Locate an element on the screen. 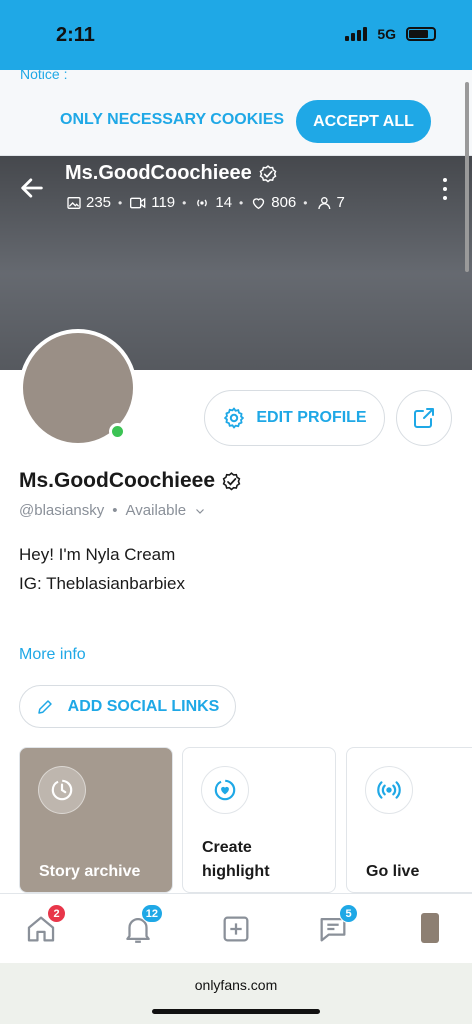 The image size is (472, 1024). go-live-card: Go live is located at coordinates (409, 820).